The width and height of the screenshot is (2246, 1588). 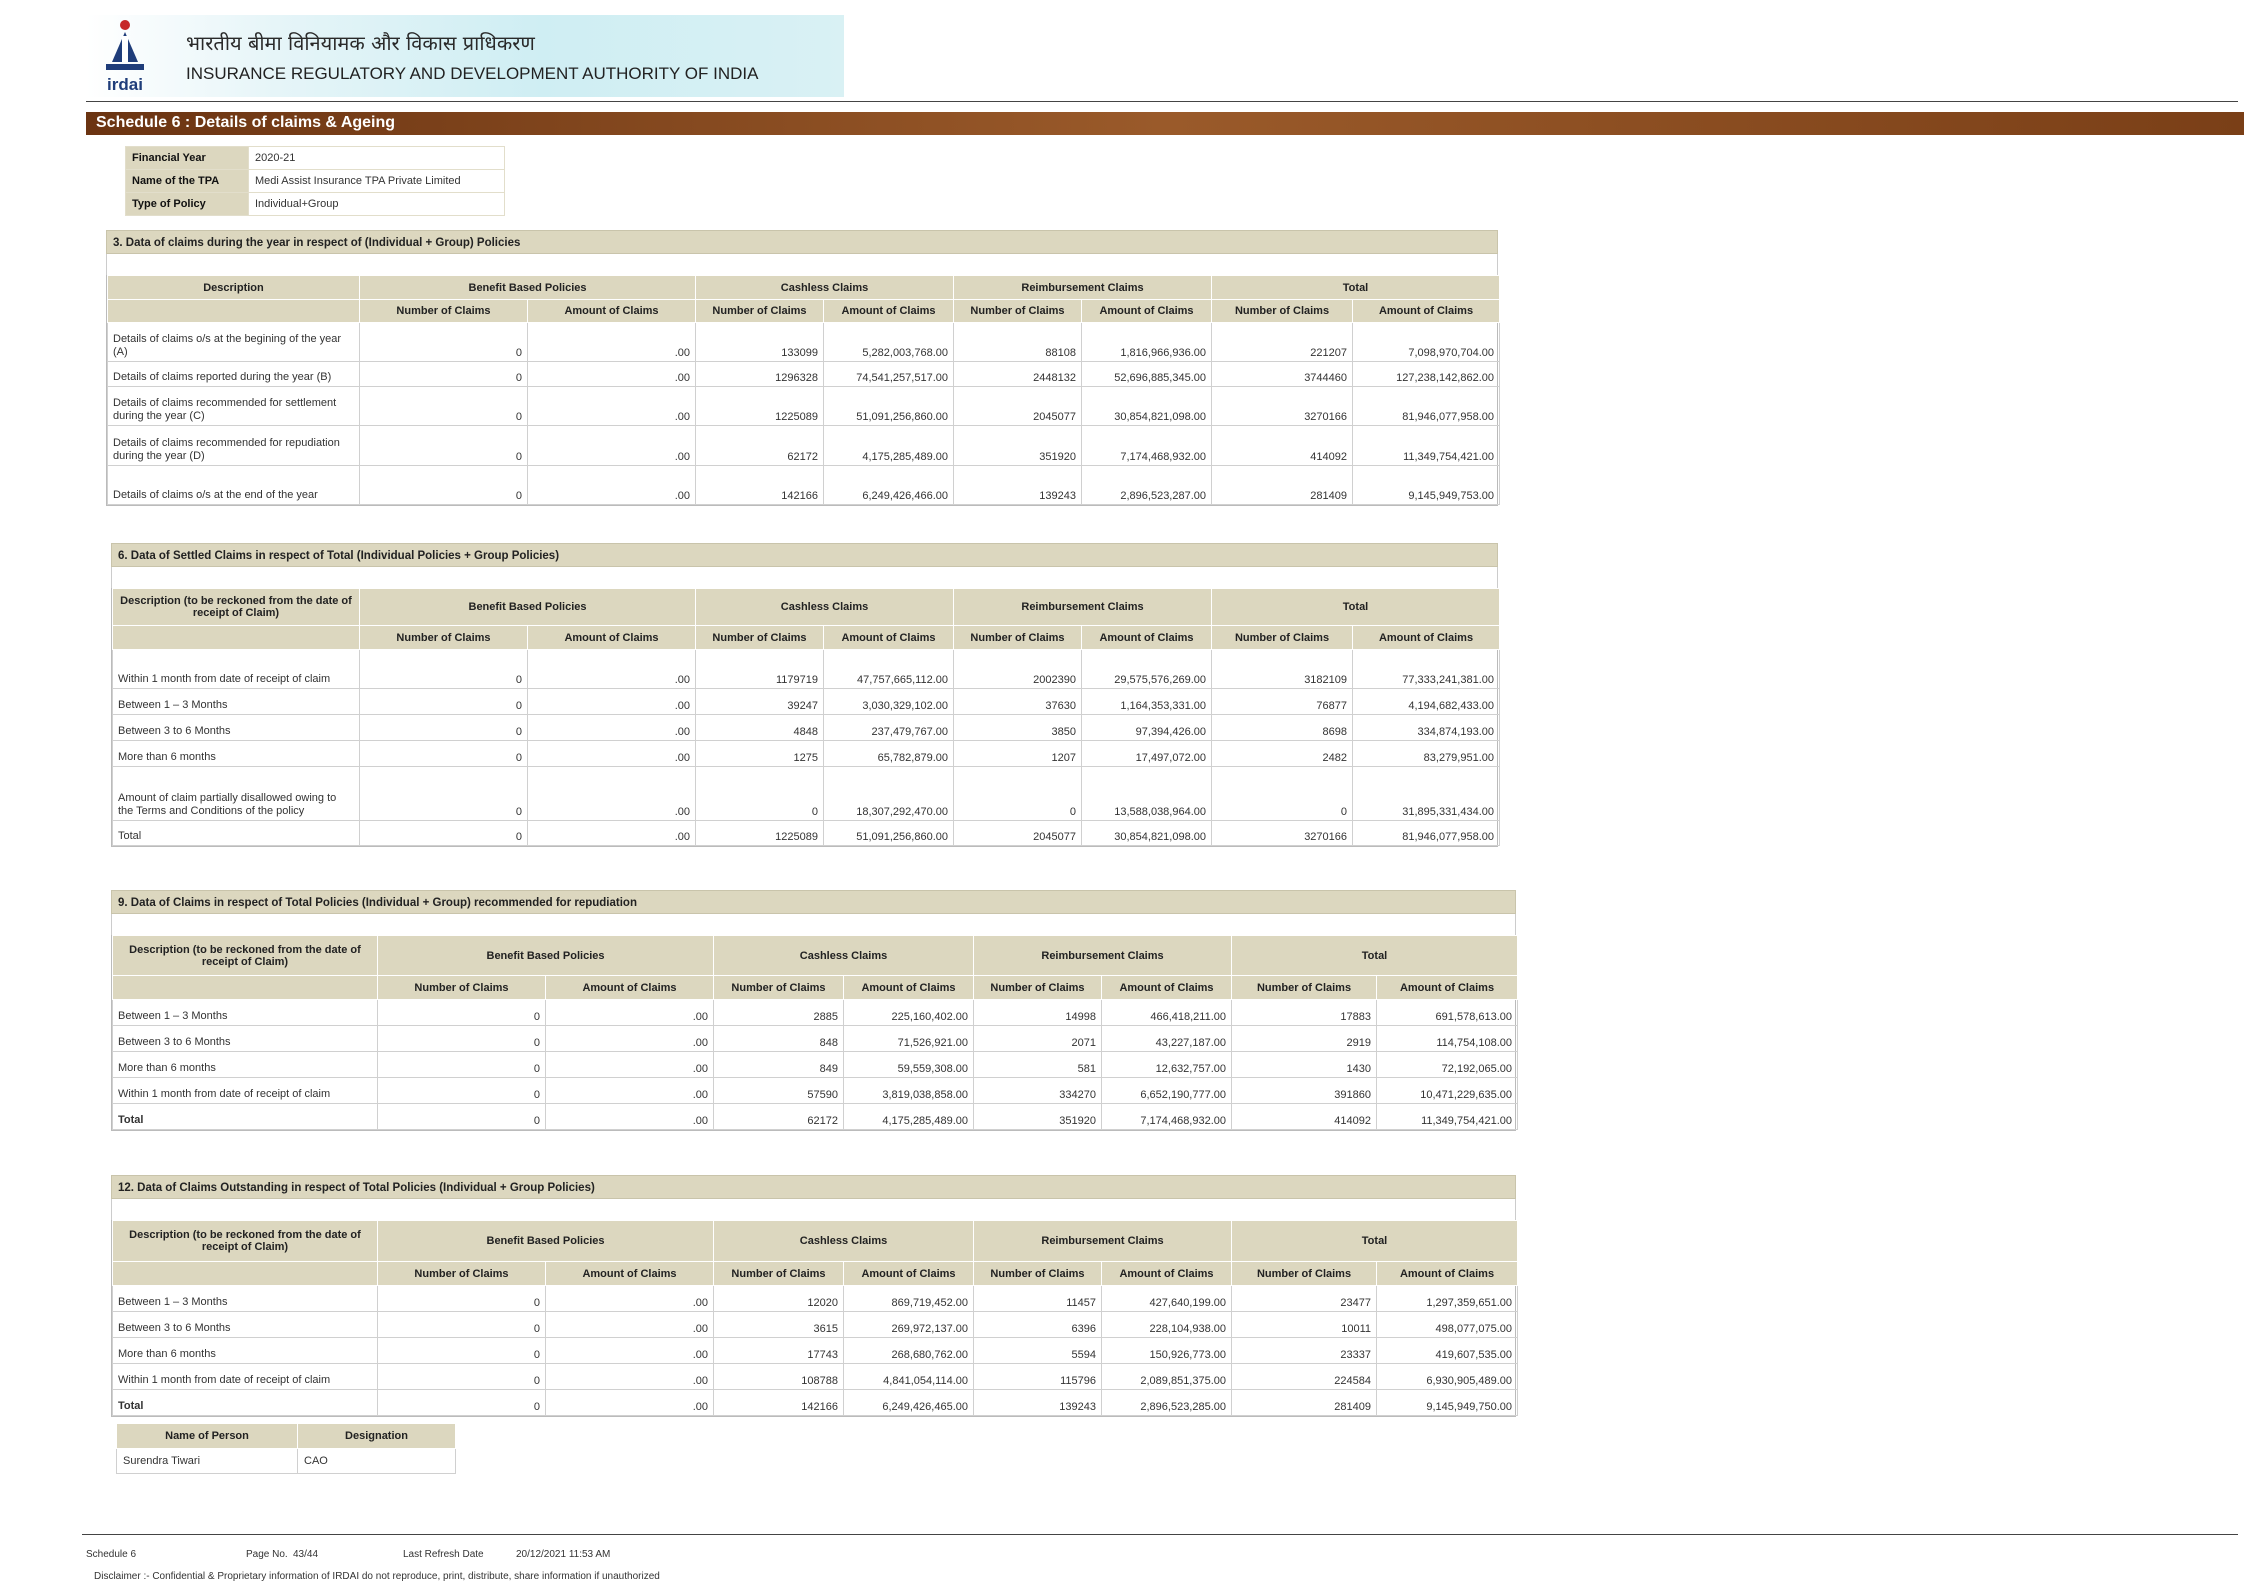 I want to click on number-of-claims-cell: 1179719, so click(x=759, y=669).